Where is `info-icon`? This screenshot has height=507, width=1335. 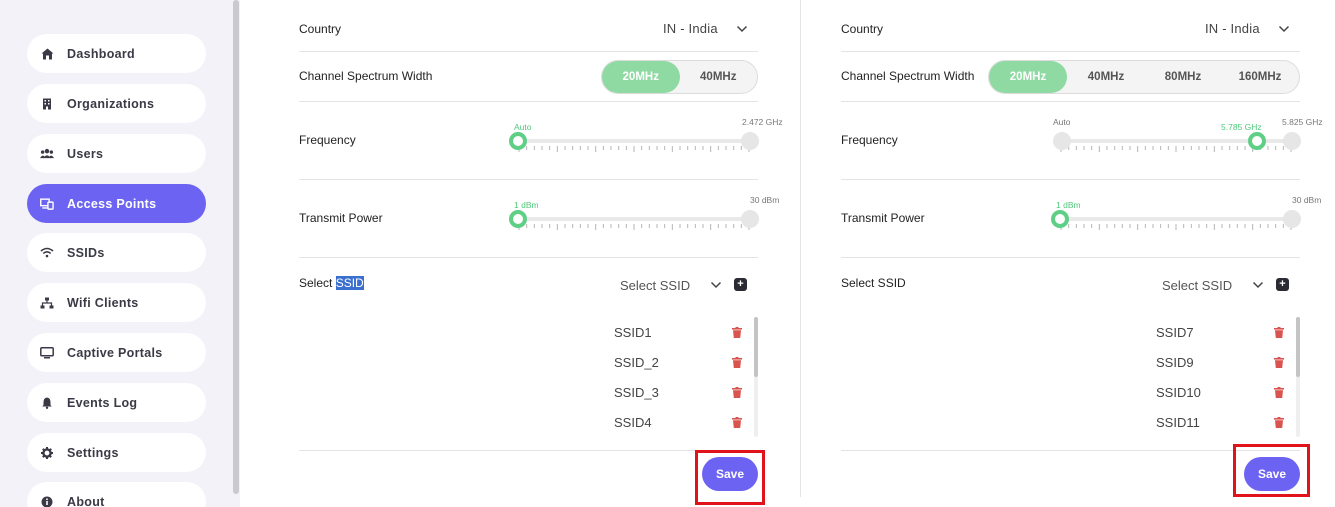
info-icon is located at coordinates (47, 501).